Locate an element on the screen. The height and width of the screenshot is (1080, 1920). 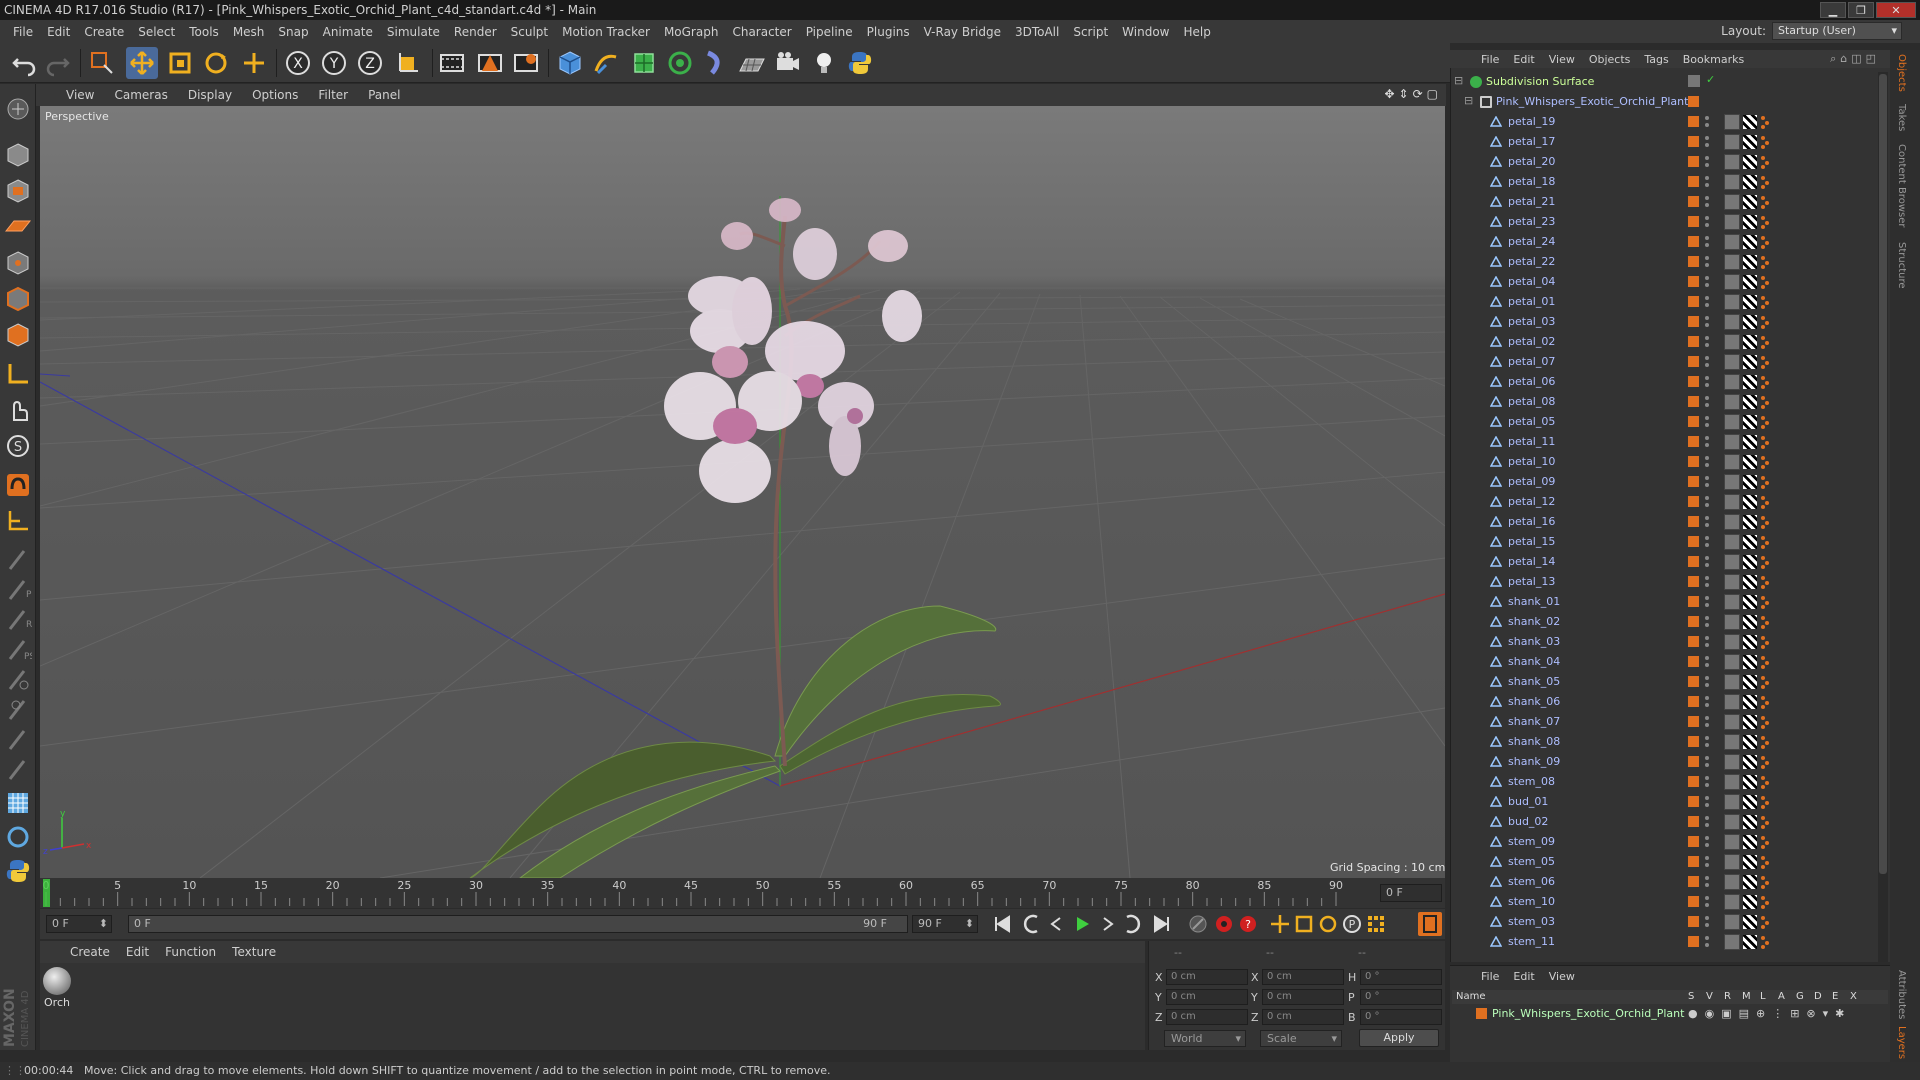
object-row: petal_14 is located at coordinates (1670, 562).